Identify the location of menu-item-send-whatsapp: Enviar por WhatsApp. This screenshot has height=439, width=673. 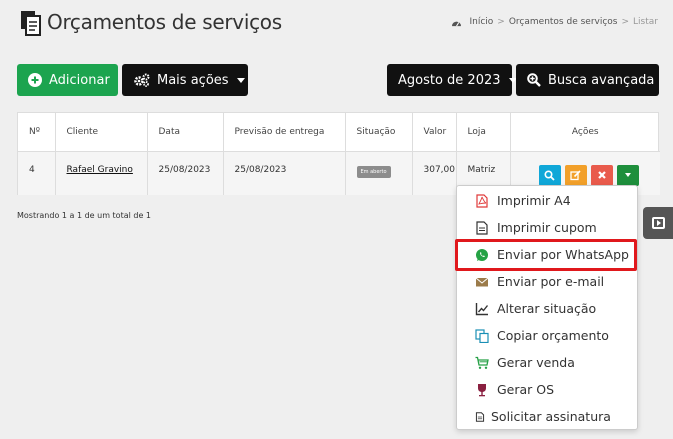
(547, 254).